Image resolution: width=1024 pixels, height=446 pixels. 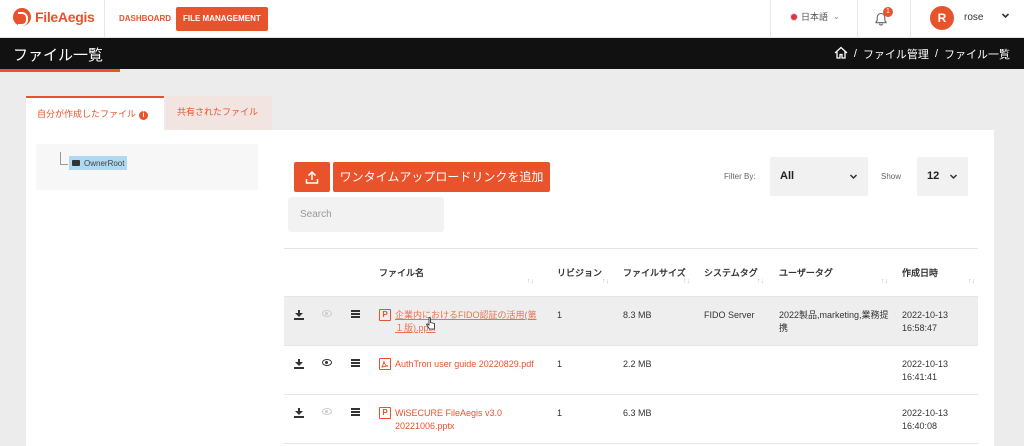 What do you see at coordinates (470, 364) in the screenshot?
I see `file-name-link: AuthTron user guide 20220829.pdf` at bounding box center [470, 364].